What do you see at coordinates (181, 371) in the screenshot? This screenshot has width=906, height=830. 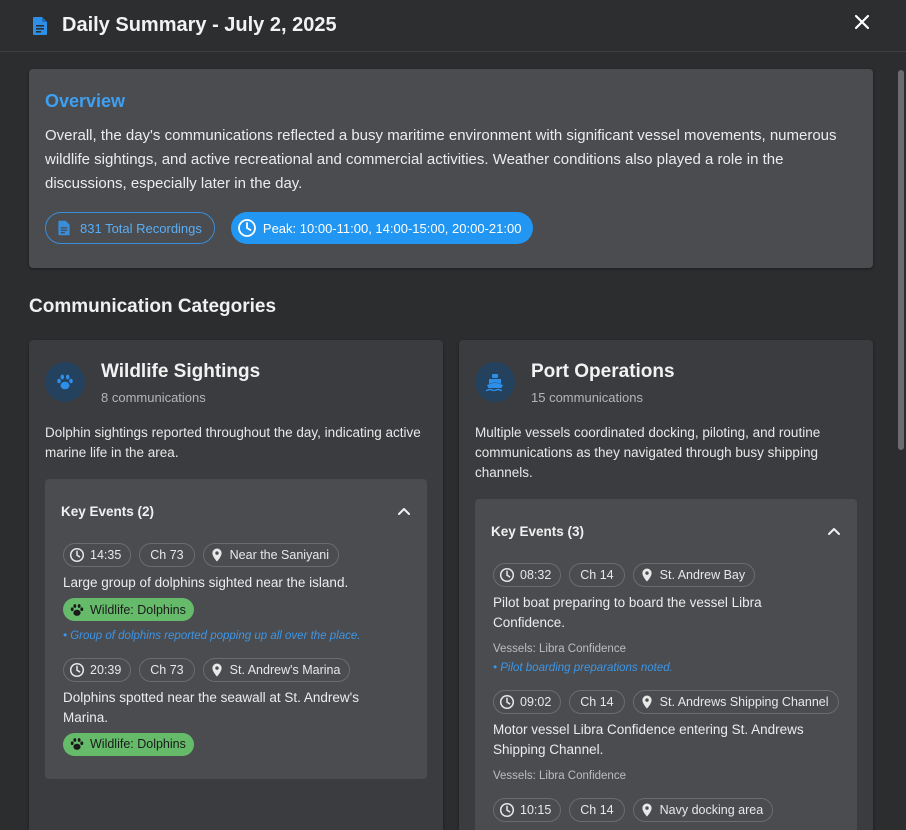 I see `category-title: Wildlife Sightings` at bounding box center [181, 371].